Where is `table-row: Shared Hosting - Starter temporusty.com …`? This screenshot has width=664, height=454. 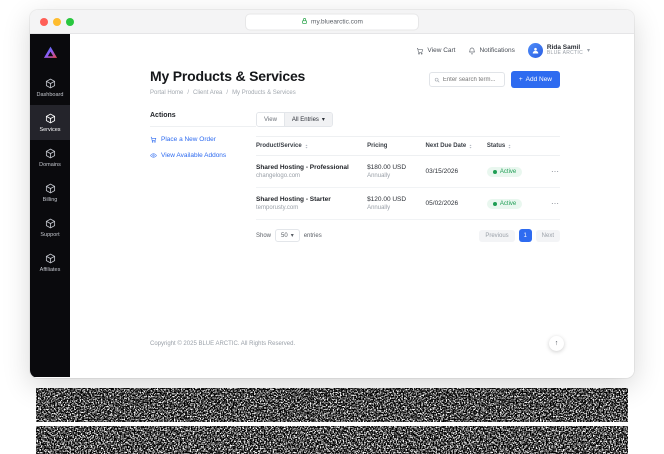 table-row: Shared Hosting - Starter temporusty.com … is located at coordinates (408, 204).